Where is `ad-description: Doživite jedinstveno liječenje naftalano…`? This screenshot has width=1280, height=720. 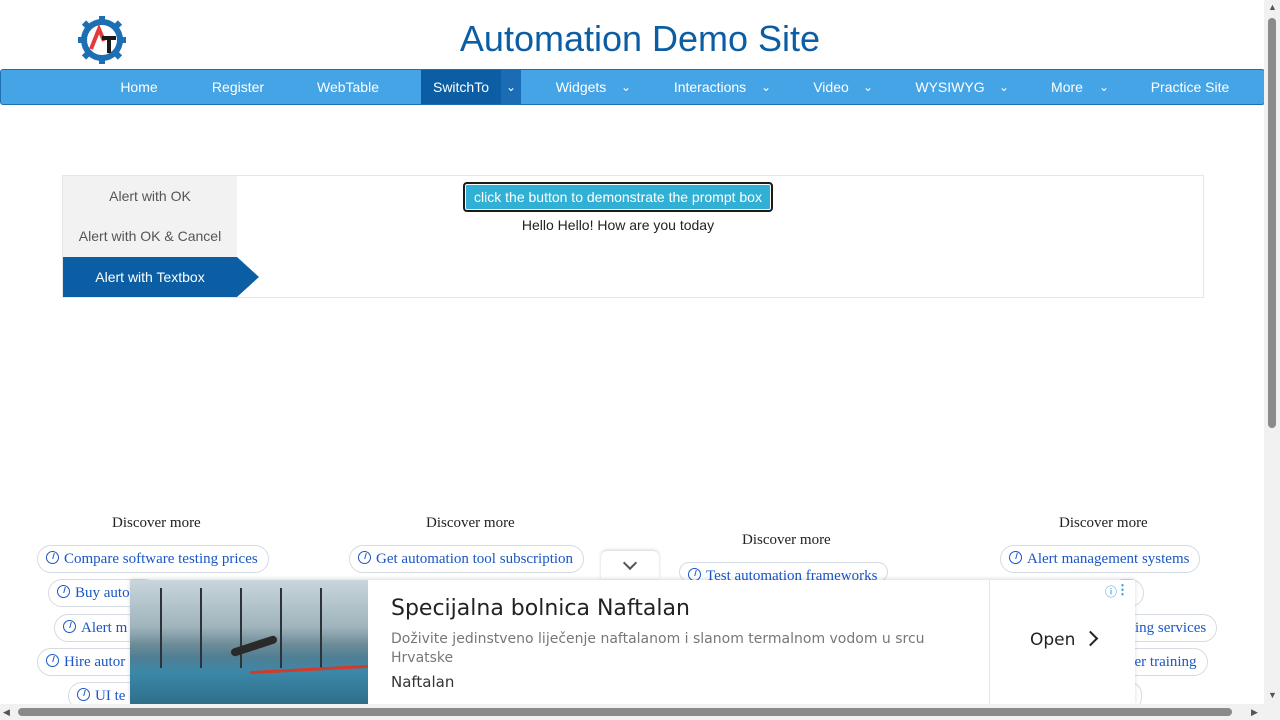
ad-description: Doživite jedinstveno liječenje naftalano… is located at coordinates (658, 648).